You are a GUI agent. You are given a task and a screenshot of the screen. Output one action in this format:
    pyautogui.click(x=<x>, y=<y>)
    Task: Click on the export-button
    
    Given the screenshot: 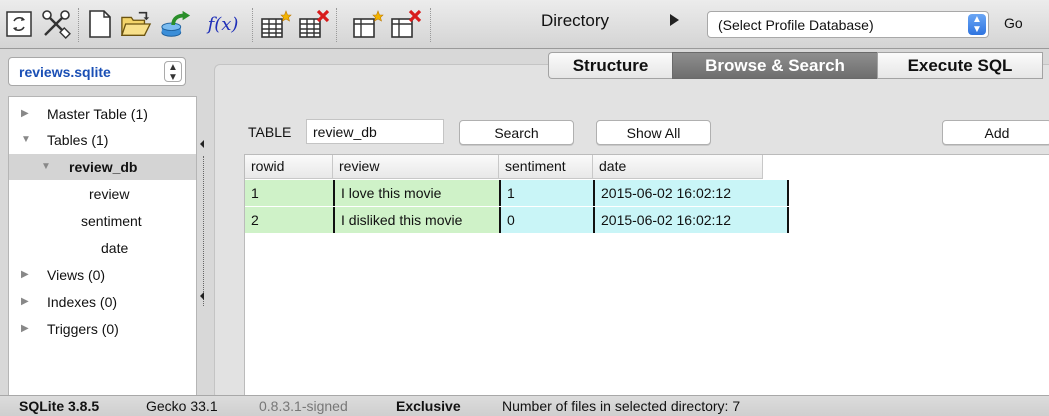 What is the action you would take?
    pyautogui.click(x=176, y=24)
    